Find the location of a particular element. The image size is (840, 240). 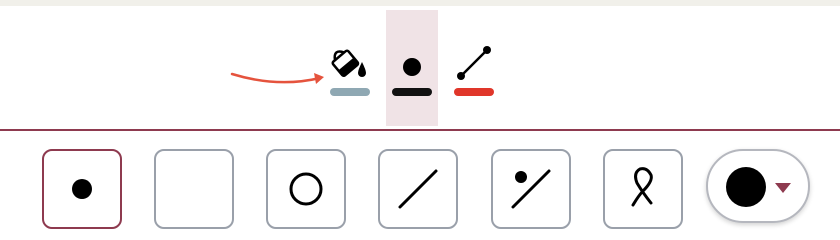

color-picker-button is located at coordinates (758, 186).